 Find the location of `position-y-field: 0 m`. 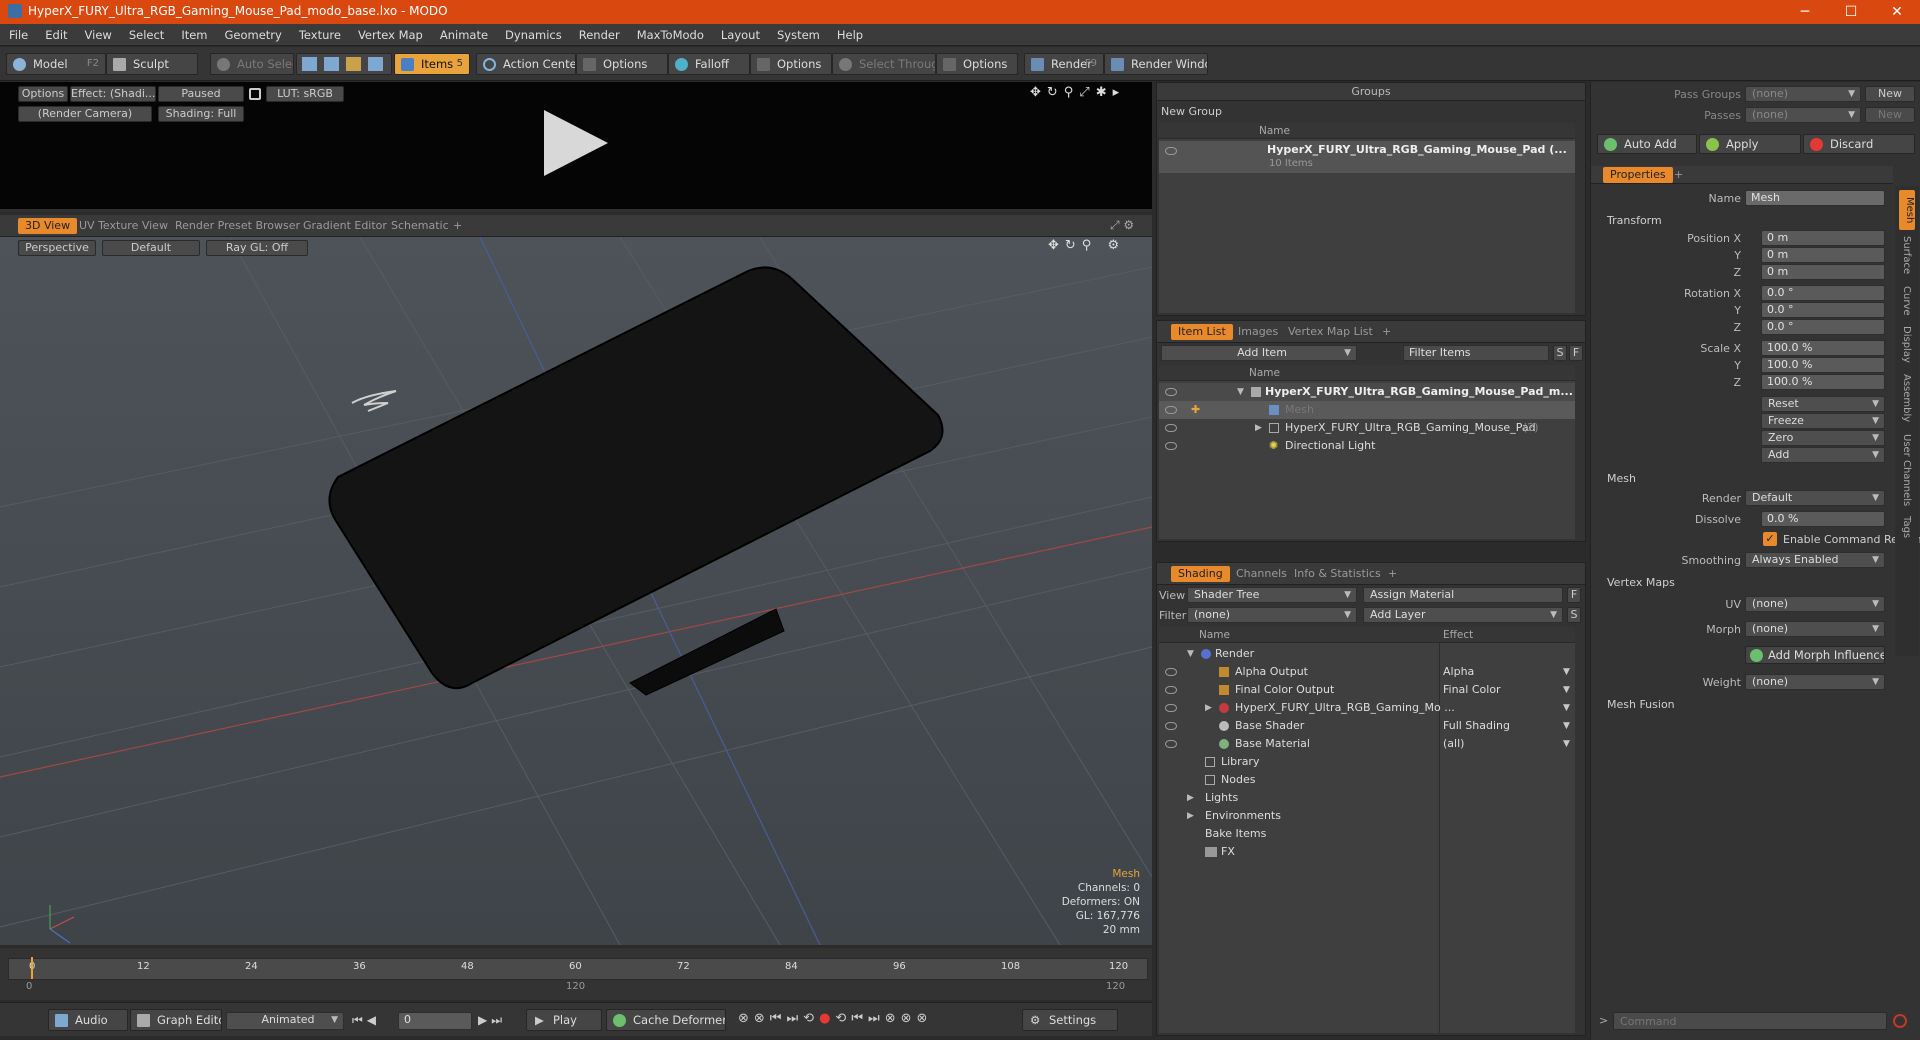

position-y-field: 0 m is located at coordinates (1823, 255).